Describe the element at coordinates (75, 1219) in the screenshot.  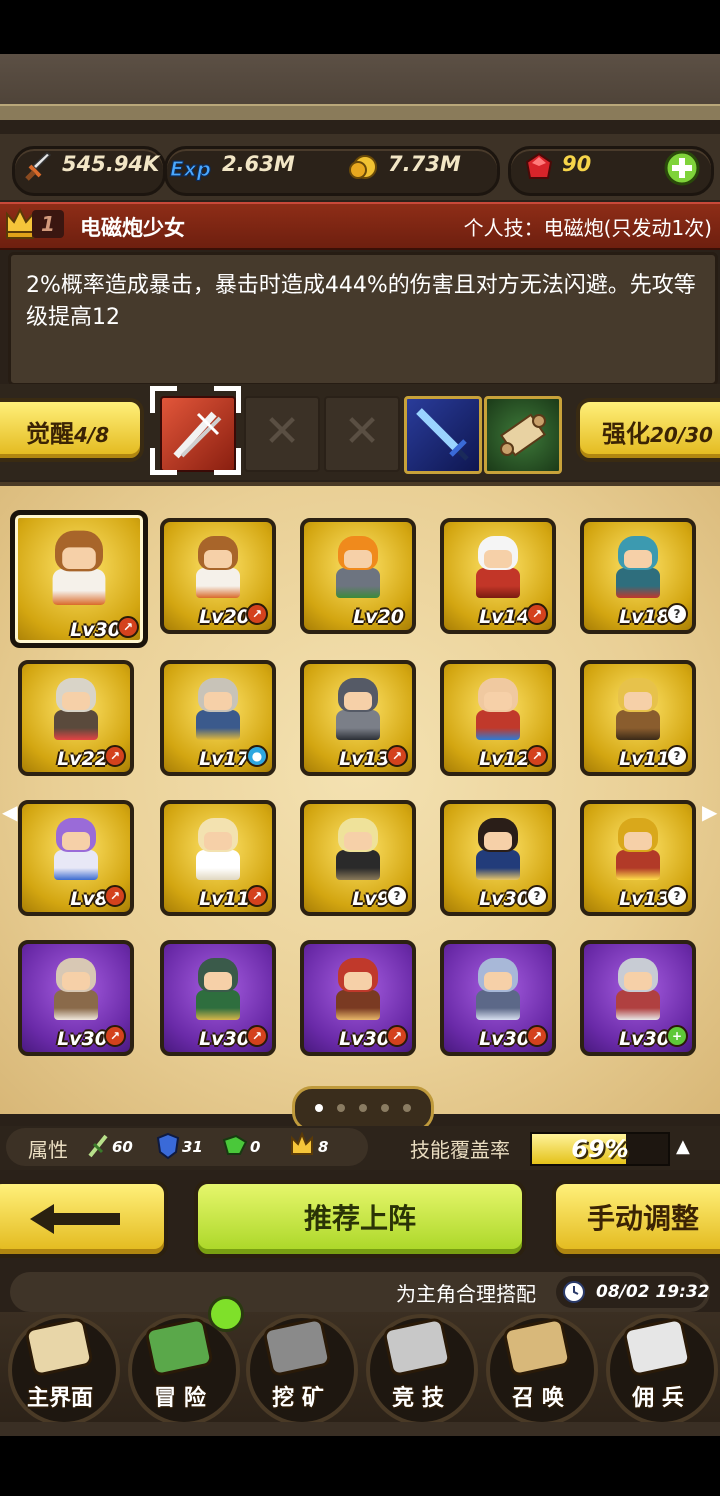
I see `arrow-left-icon` at that location.